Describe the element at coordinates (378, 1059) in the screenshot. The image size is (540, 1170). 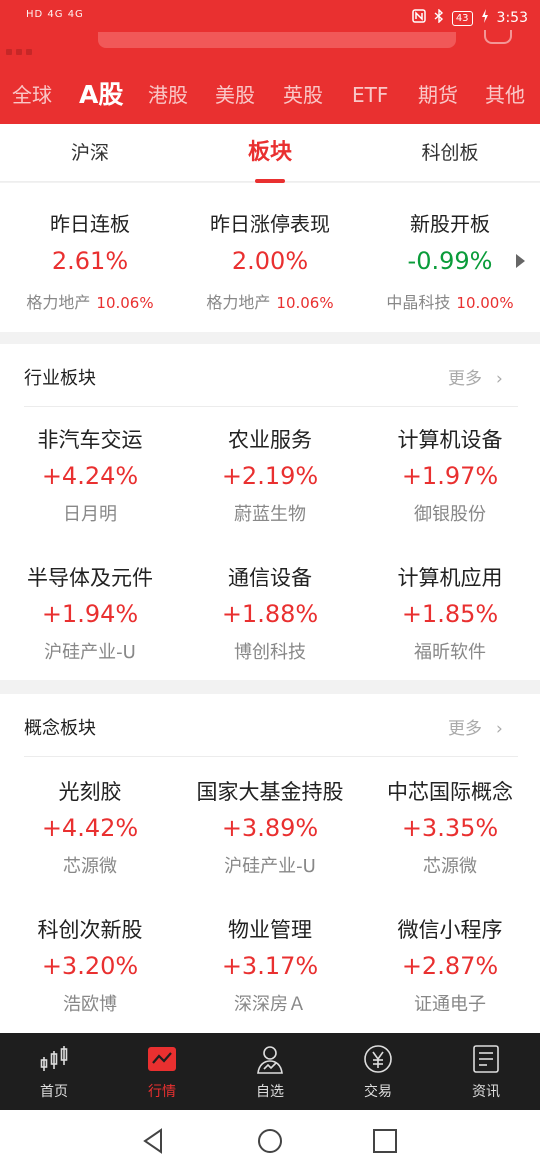
I see `yen-coin-icon` at that location.